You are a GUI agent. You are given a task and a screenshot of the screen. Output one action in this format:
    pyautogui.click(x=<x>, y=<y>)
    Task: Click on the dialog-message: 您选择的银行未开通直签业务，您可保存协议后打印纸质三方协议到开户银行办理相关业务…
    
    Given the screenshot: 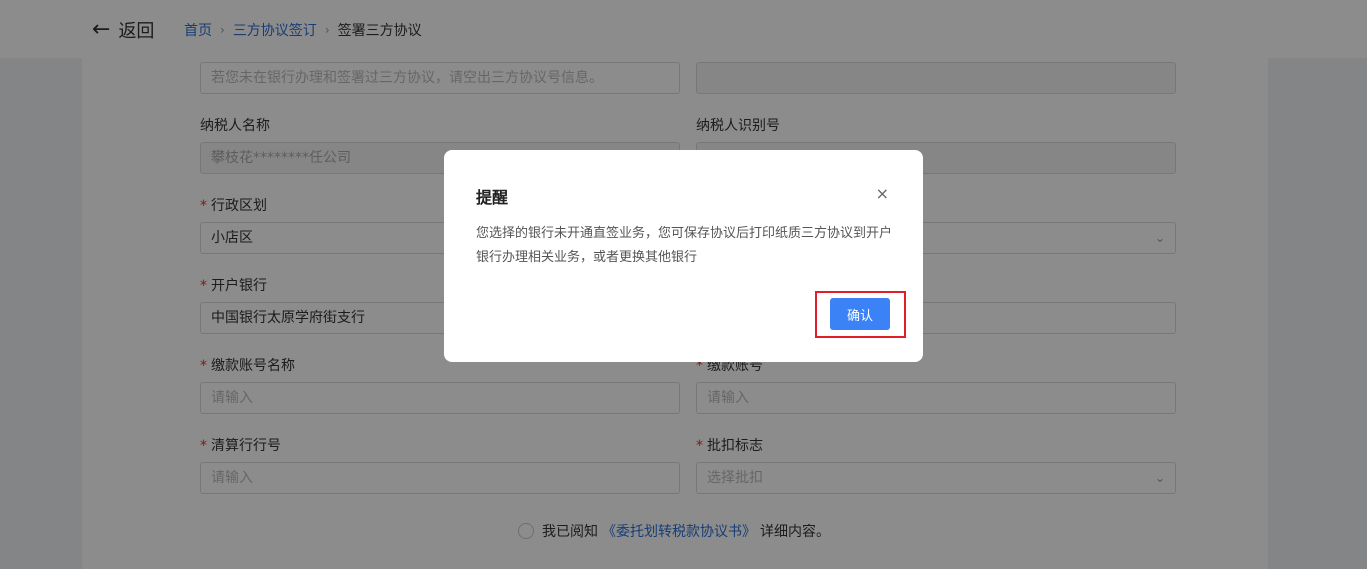 What is the action you would take?
    pyautogui.click(x=684, y=245)
    